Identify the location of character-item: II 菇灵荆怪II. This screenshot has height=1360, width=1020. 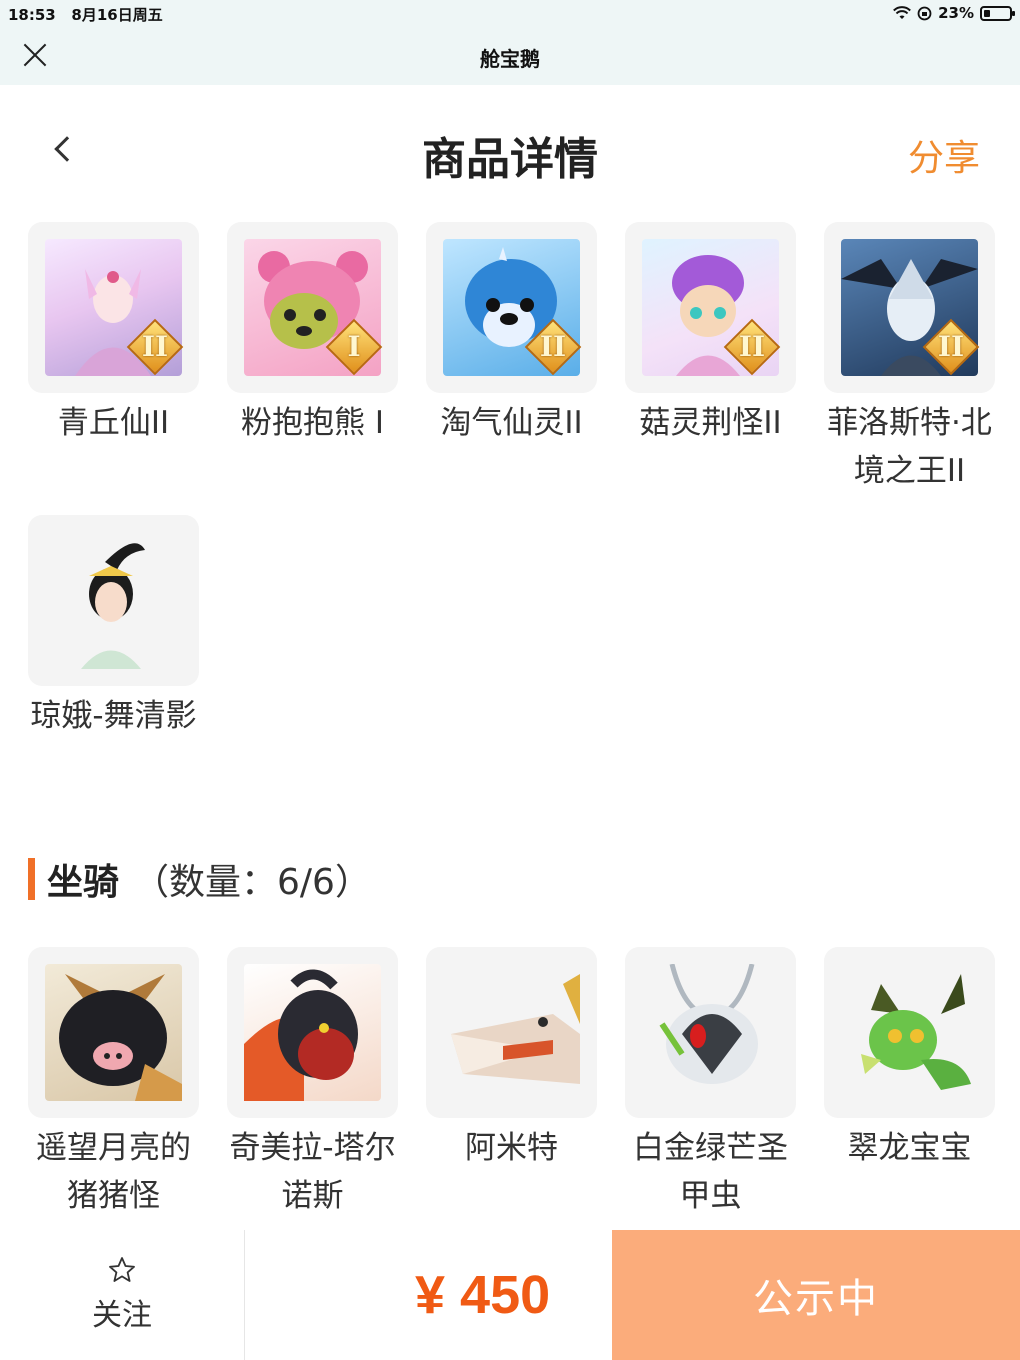
(710, 358).